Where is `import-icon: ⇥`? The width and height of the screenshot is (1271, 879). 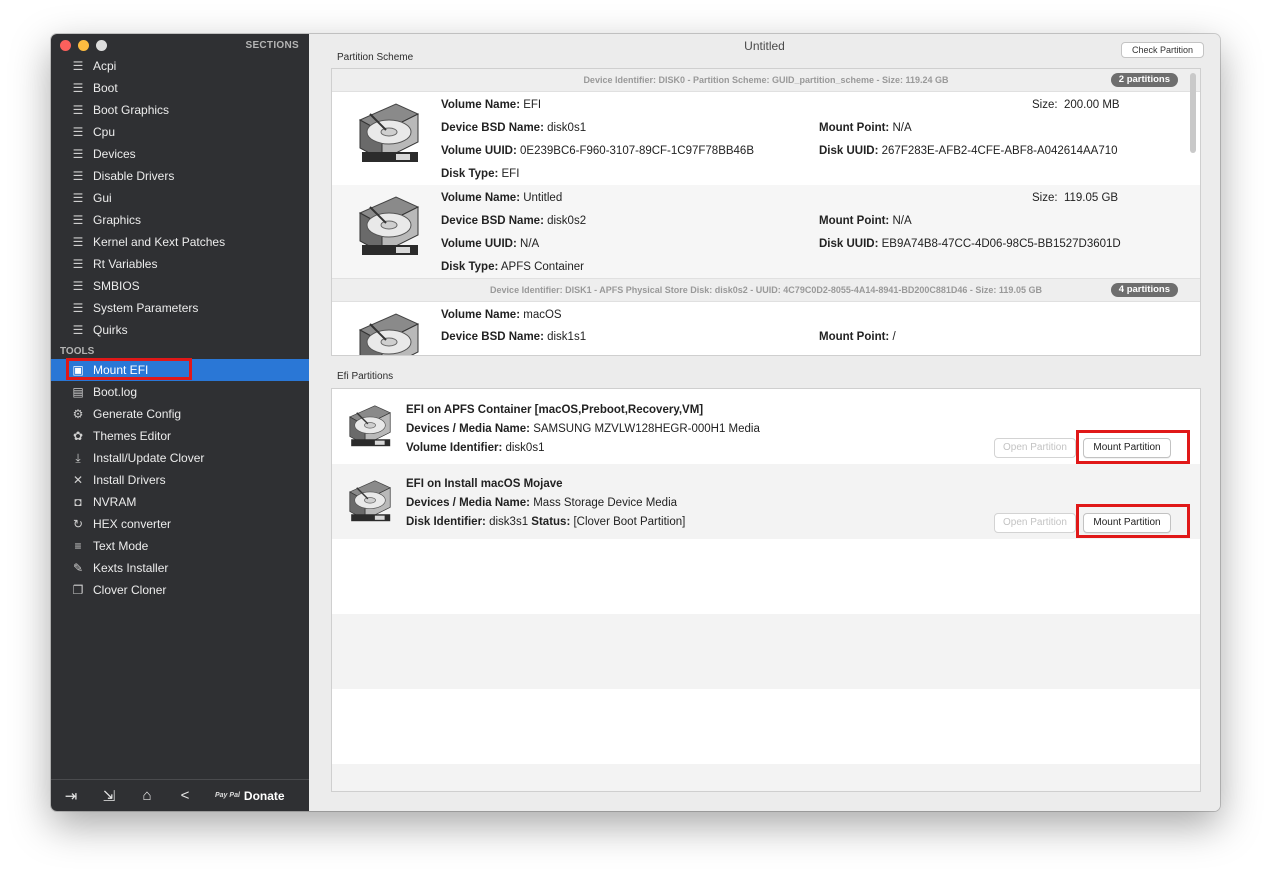 import-icon: ⇥ is located at coordinates (71, 796).